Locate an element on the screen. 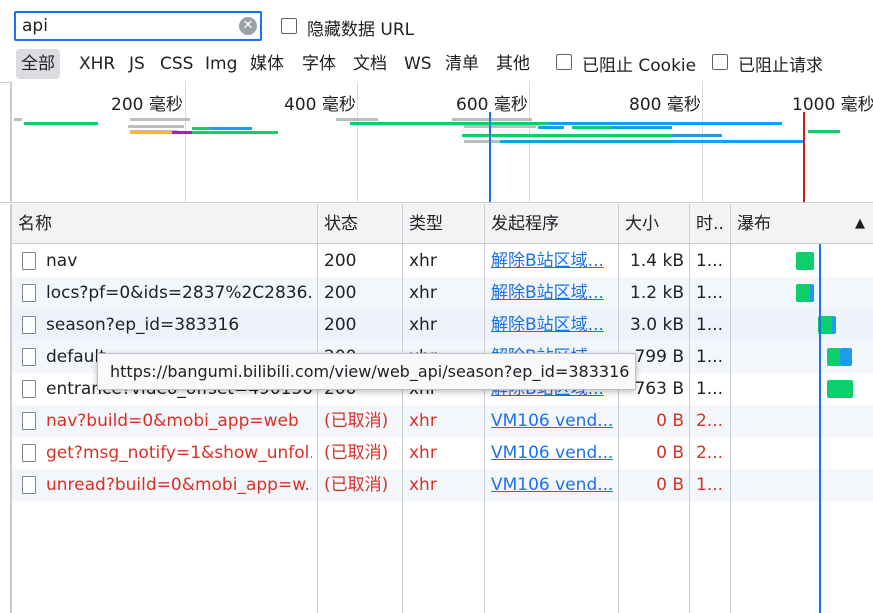 The height and width of the screenshot is (613, 873). type-filter-ws: WS is located at coordinates (418, 64).